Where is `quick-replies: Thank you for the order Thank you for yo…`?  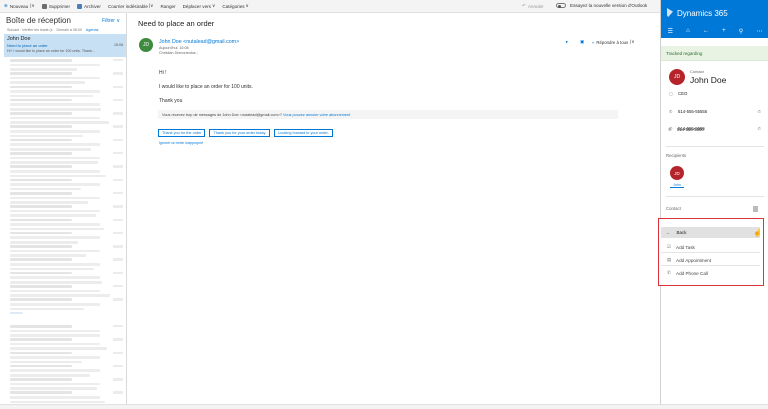
quick-replies: Thank you for the order Thank you for yo… is located at coordinates (245, 133).